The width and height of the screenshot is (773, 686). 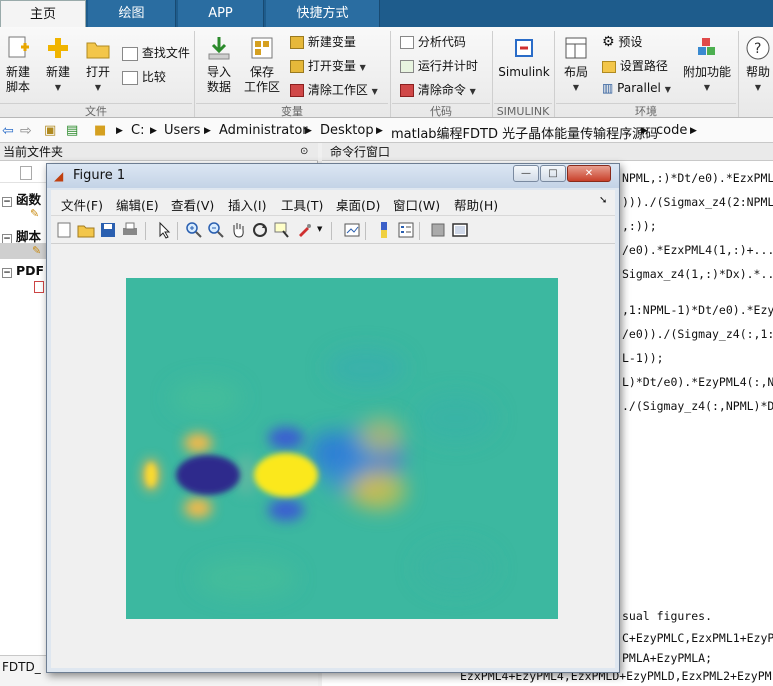 I want to click on set-path-button: 设置路径, so click(x=635, y=65).